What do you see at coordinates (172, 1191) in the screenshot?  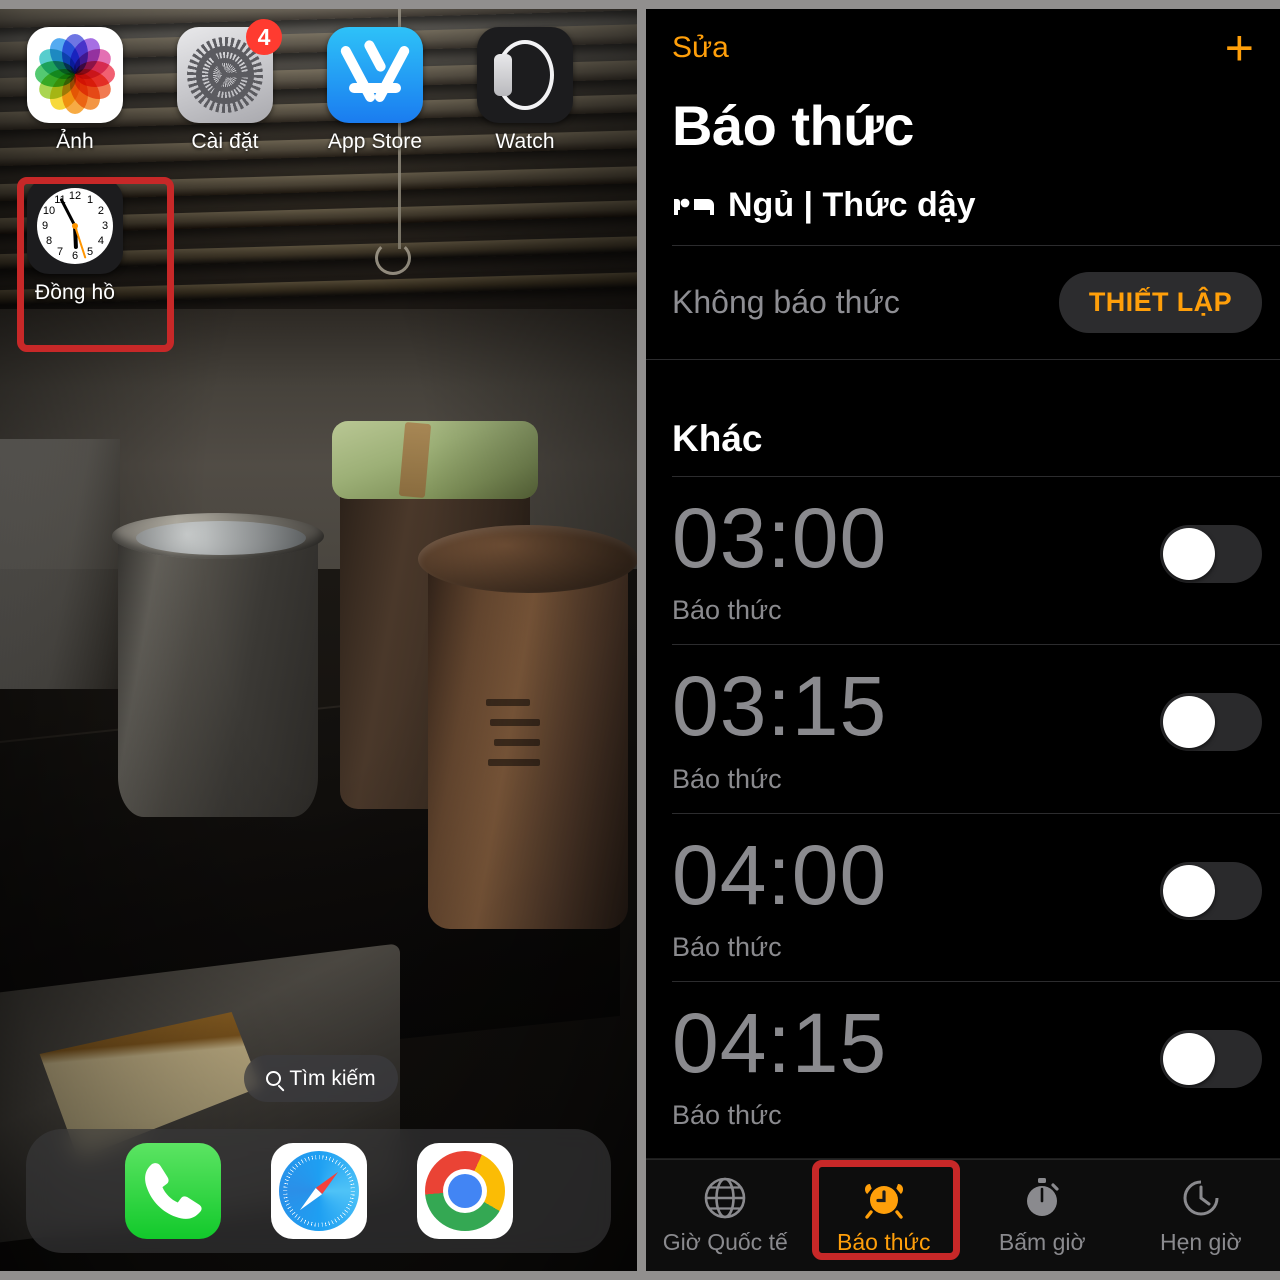 I see `phone-icon` at bounding box center [172, 1191].